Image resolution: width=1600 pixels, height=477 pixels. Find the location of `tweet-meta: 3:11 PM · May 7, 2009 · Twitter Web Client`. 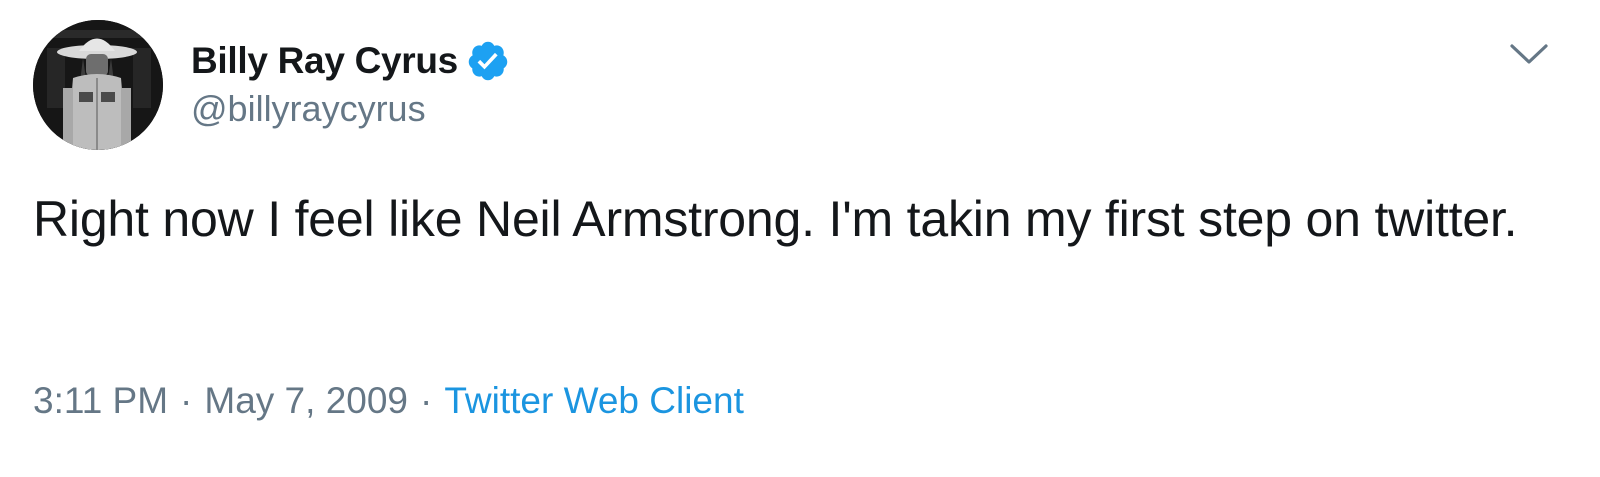

tweet-meta: 3:11 PM · May 7, 2009 · Twitter Web Client is located at coordinates (388, 401).